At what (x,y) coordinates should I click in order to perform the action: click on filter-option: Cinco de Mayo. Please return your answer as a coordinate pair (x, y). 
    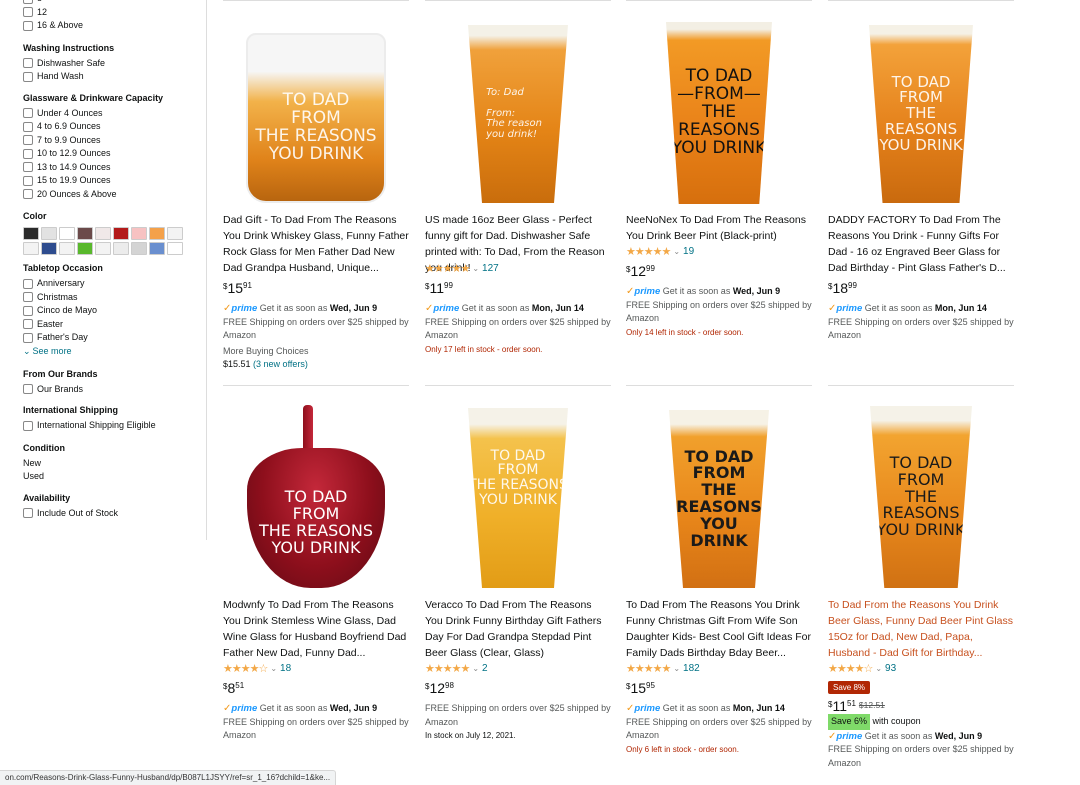
    Looking at the image, I should click on (110, 311).